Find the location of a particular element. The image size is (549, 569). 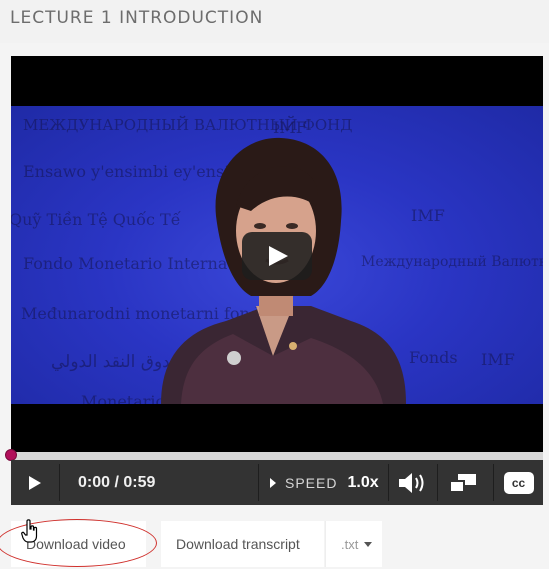

chevron-down-icon is located at coordinates (368, 544).